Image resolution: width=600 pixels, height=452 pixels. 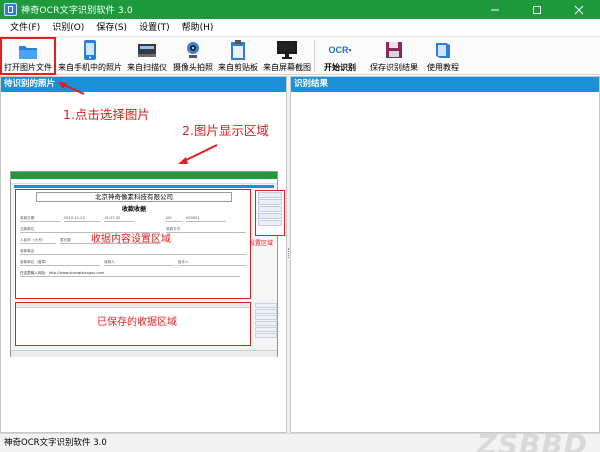 What do you see at coordinates (130, 274) in the screenshot?
I see `preview-field-url: 在这里输入网址：http://www.shenqixiangsu.com` at bounding box center [130, 274].